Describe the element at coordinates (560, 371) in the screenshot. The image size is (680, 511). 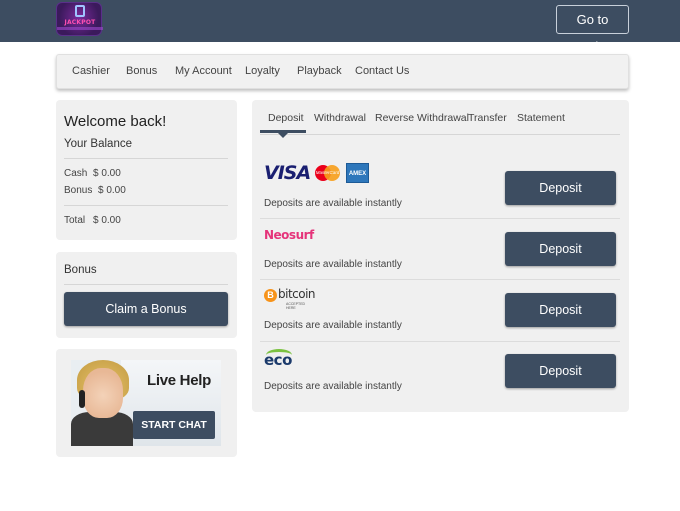
I see `eco-deposit-button: Deposit` at that location.